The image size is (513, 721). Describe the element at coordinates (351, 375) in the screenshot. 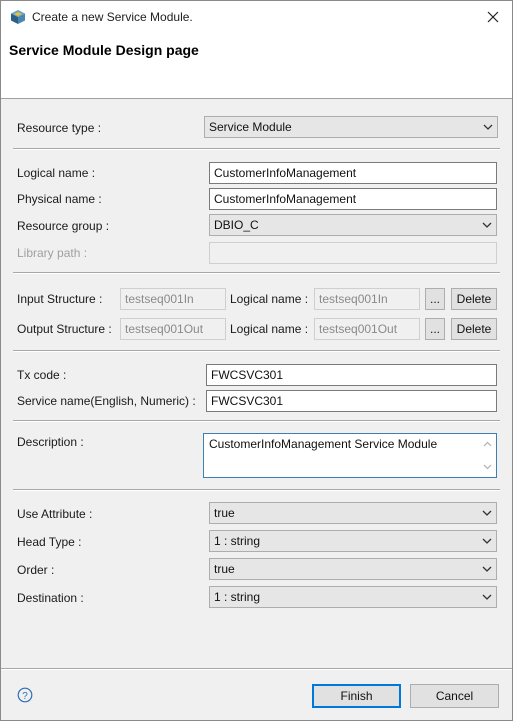

I see `tx-code-field: FWCSVC301` at that location.